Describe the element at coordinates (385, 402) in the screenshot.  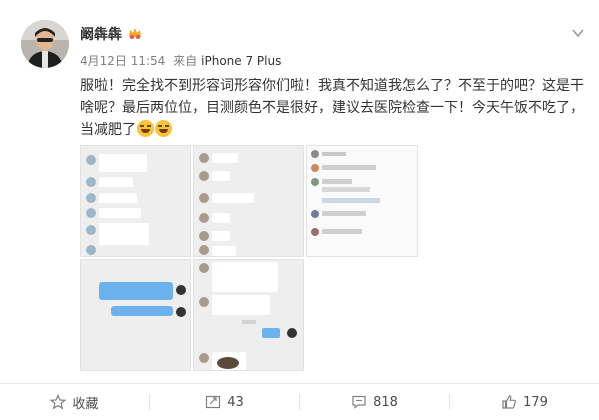
I see `comment-count: 818` at that location.